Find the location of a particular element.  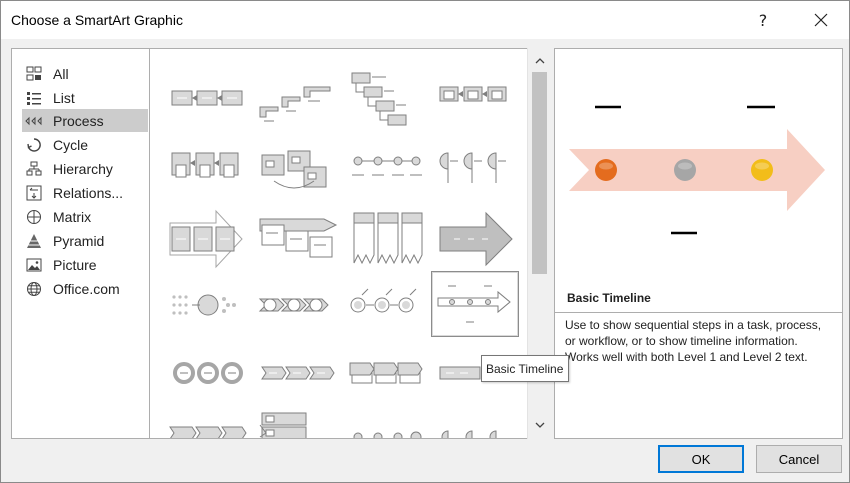

ok-button: OK is located at coordinates (701, 459).